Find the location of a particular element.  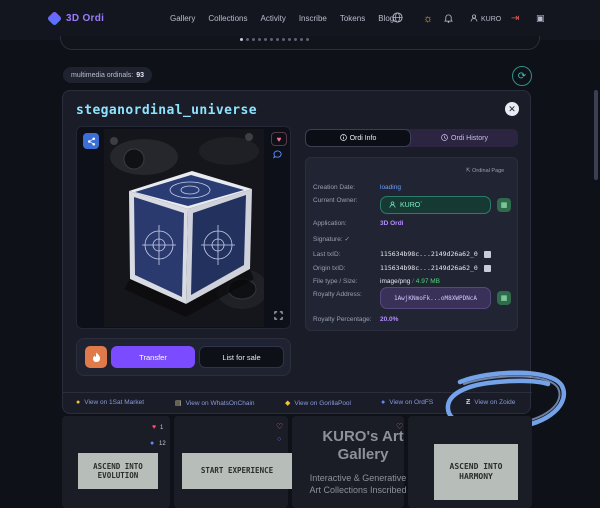

card-likes: 1 is located at coordinates (162, 428).